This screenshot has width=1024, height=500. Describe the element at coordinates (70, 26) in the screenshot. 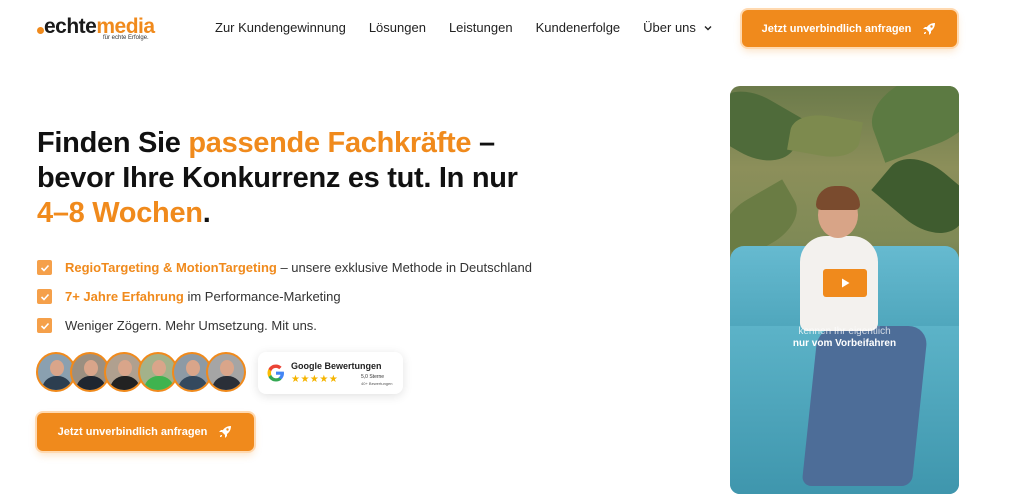

I see `logo-part-echte: echte` at that location.